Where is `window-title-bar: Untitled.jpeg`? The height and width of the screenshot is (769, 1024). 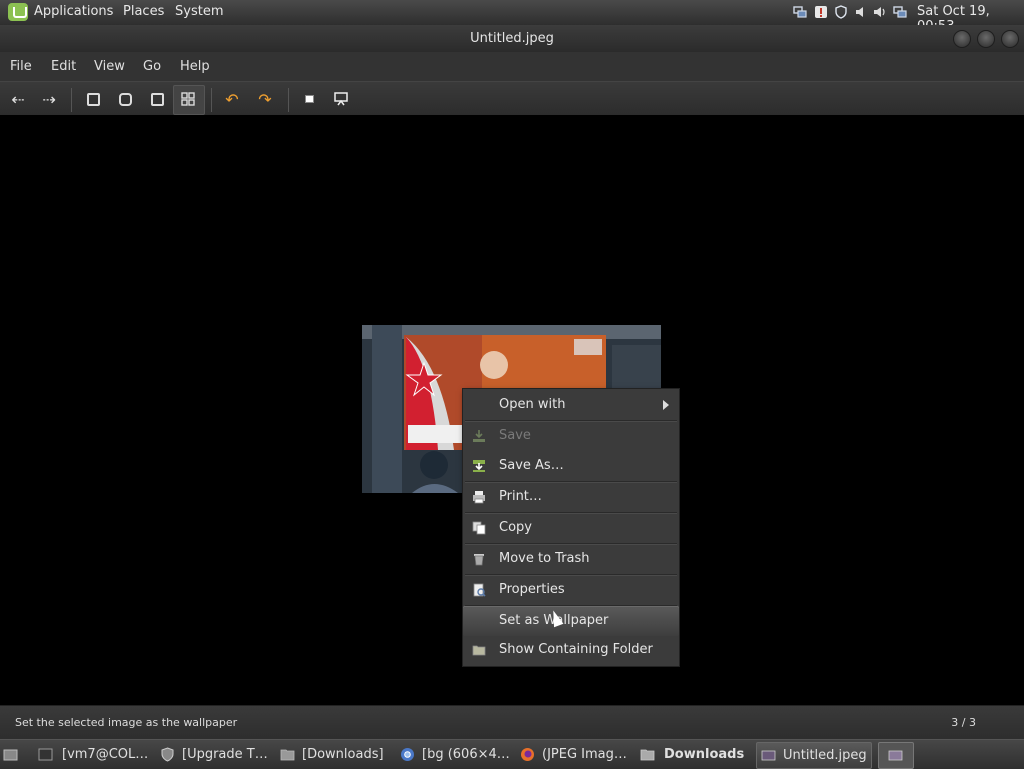 window-title-bar: Untitled.jpeg is located at coordinates (512, 38).